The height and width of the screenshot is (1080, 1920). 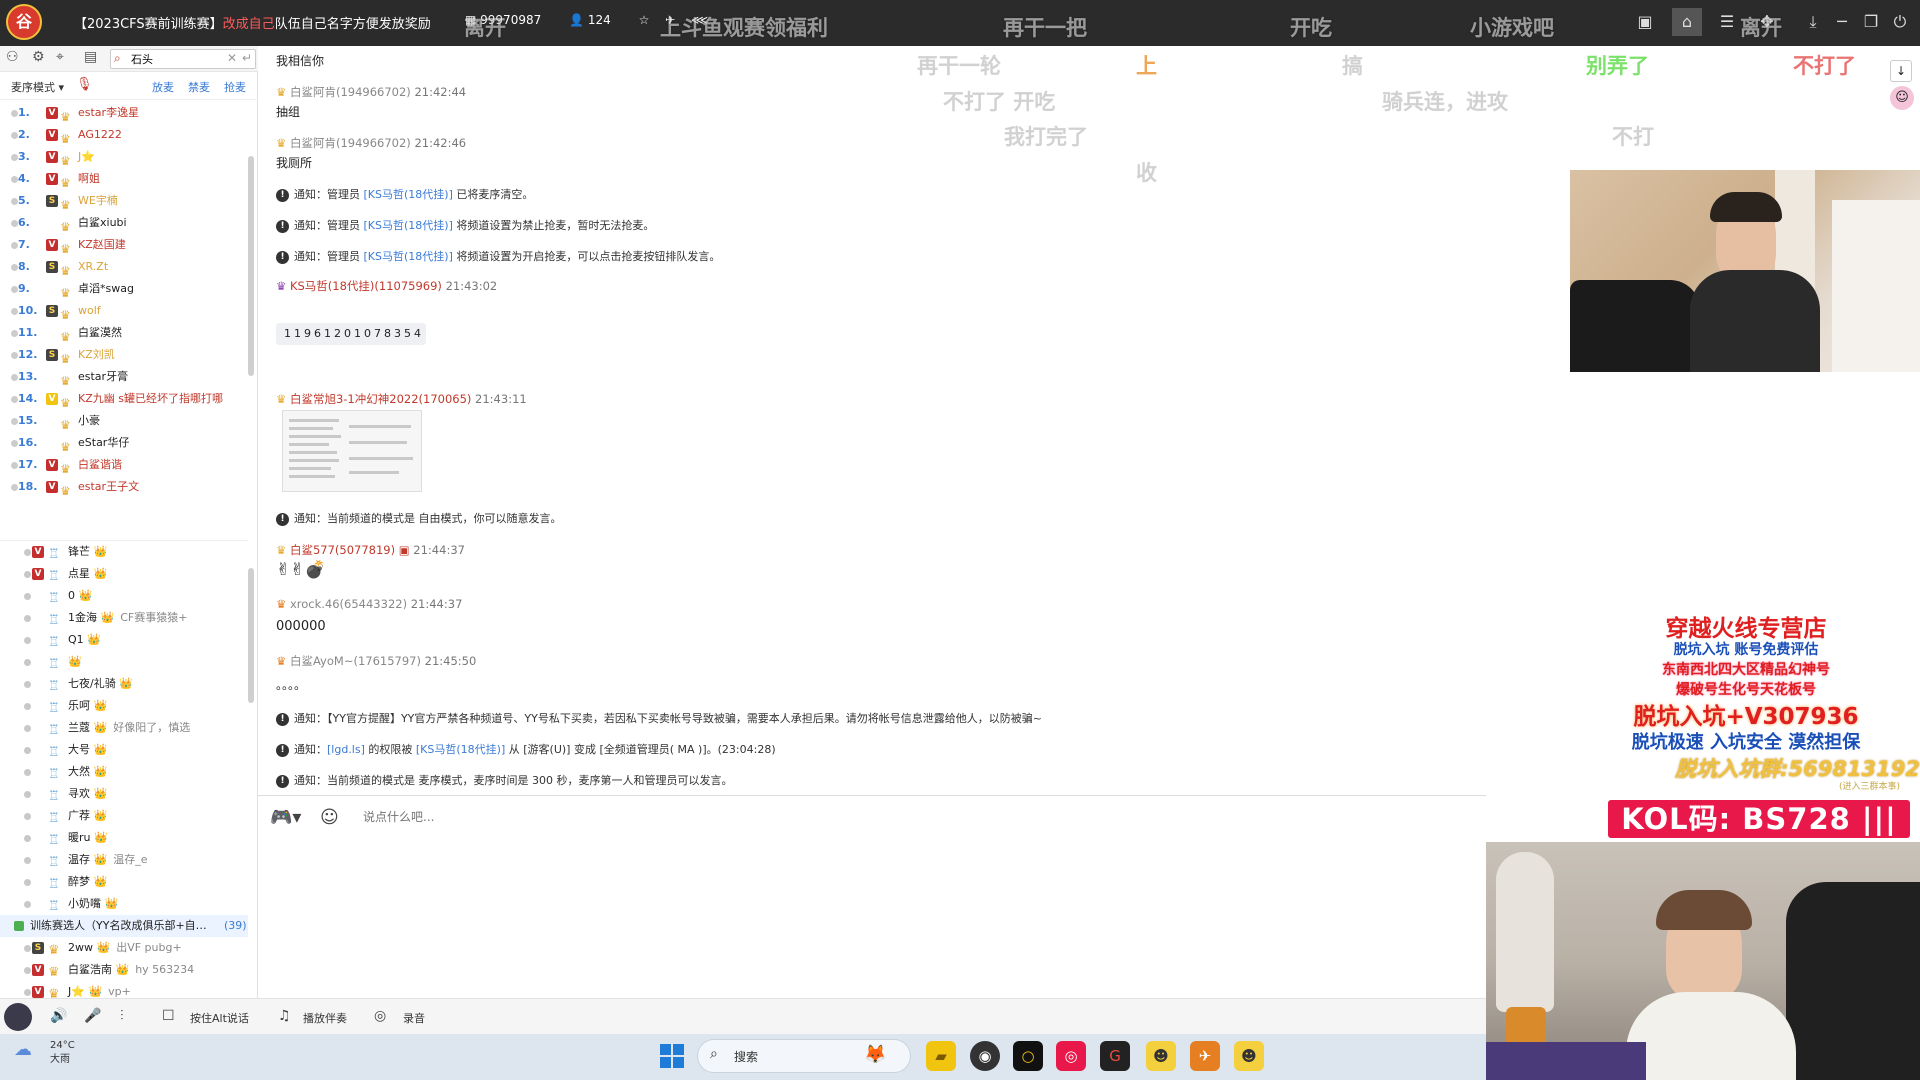 I want to click on member-item: ♖ 寻欢 👑, so click(x=124, y=794).